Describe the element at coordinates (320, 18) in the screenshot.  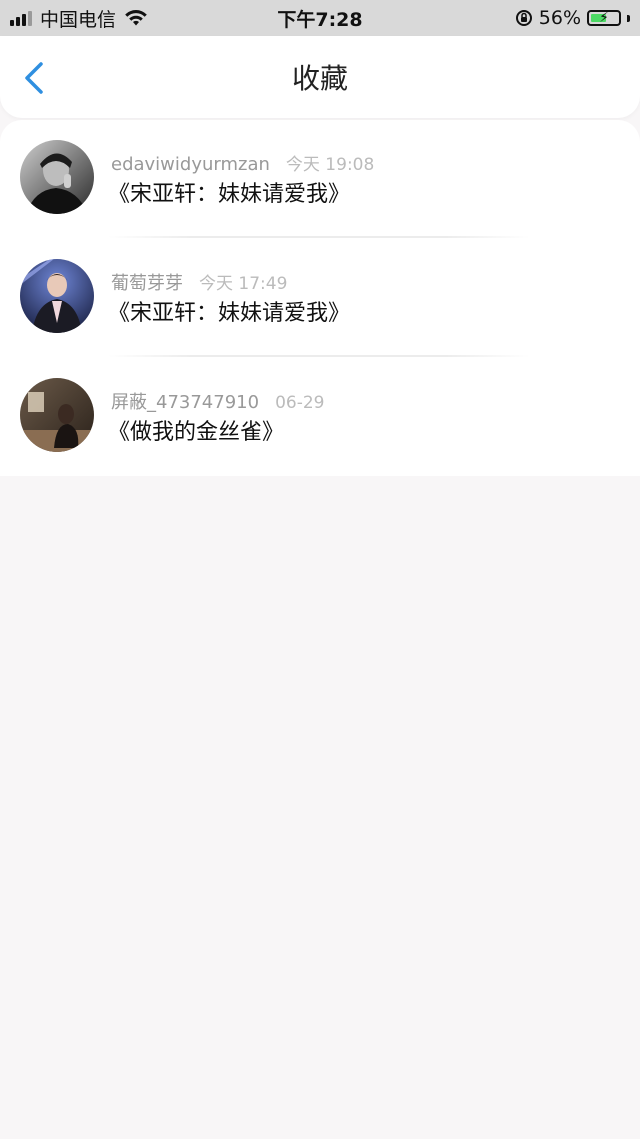
I see `status-bar: 中国电信 下午7:28 56% ⚡` at that location.